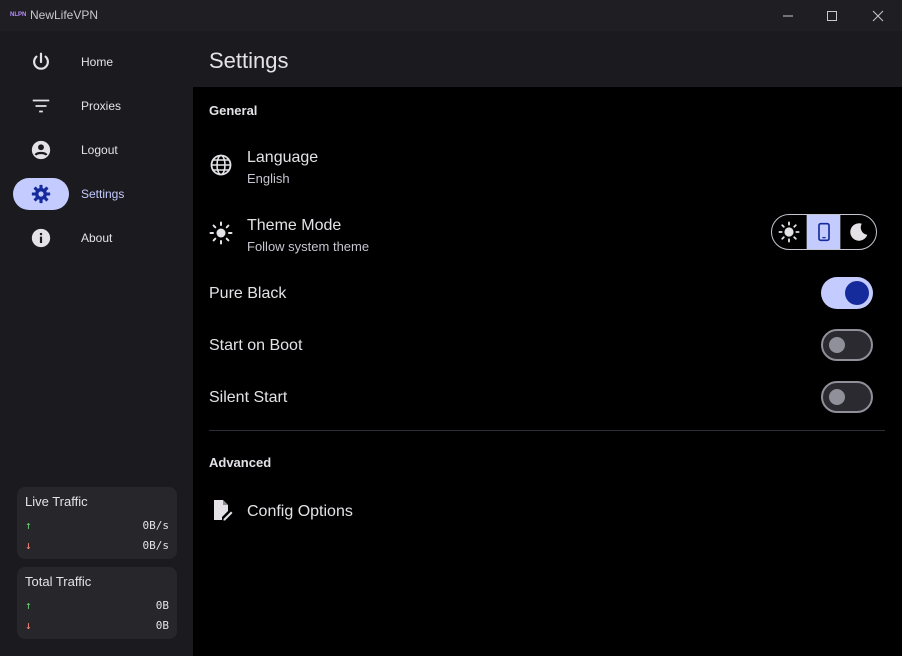  I want to click on config-options-setting: Config Options, so click(547, 511).